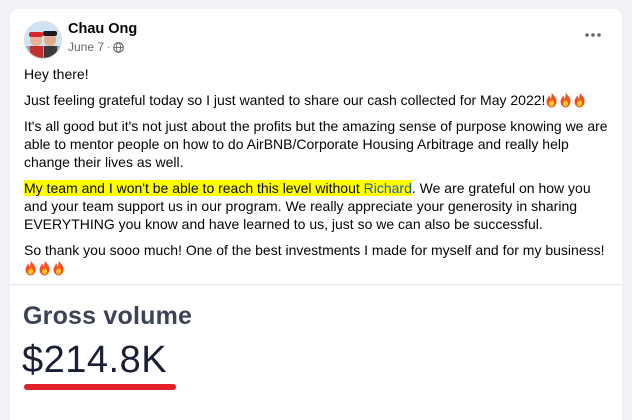 The height and width of the screenshot is (420, 632). I want to click on post-greeting: Hey there!, so click(56, 74).